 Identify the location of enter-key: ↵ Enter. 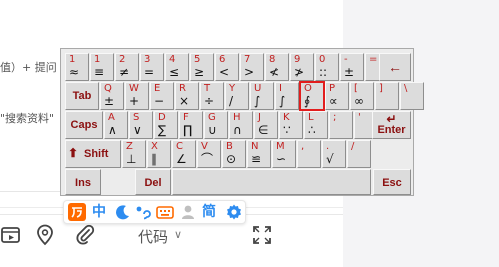
(391, 125).